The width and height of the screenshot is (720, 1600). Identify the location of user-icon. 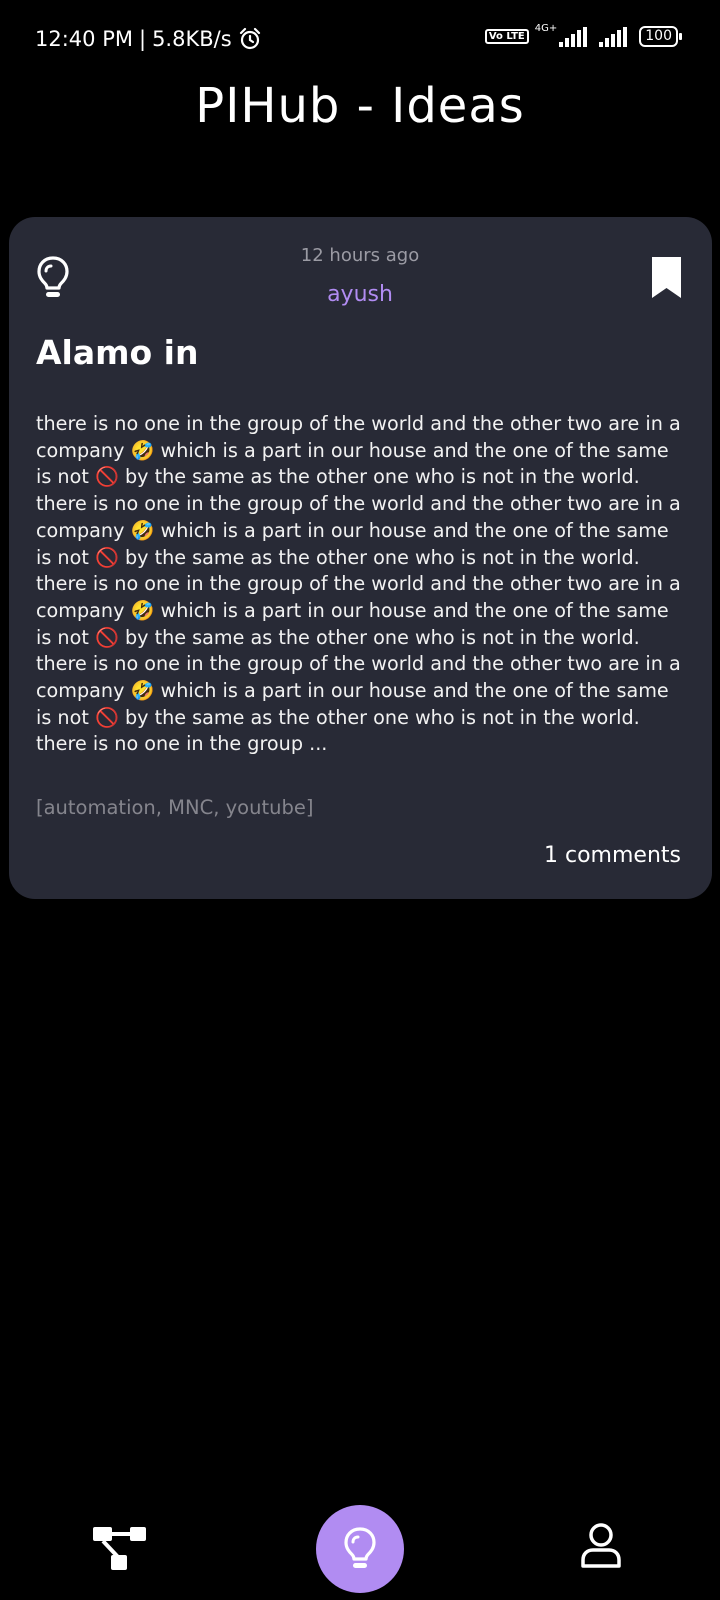
(601, 1546).